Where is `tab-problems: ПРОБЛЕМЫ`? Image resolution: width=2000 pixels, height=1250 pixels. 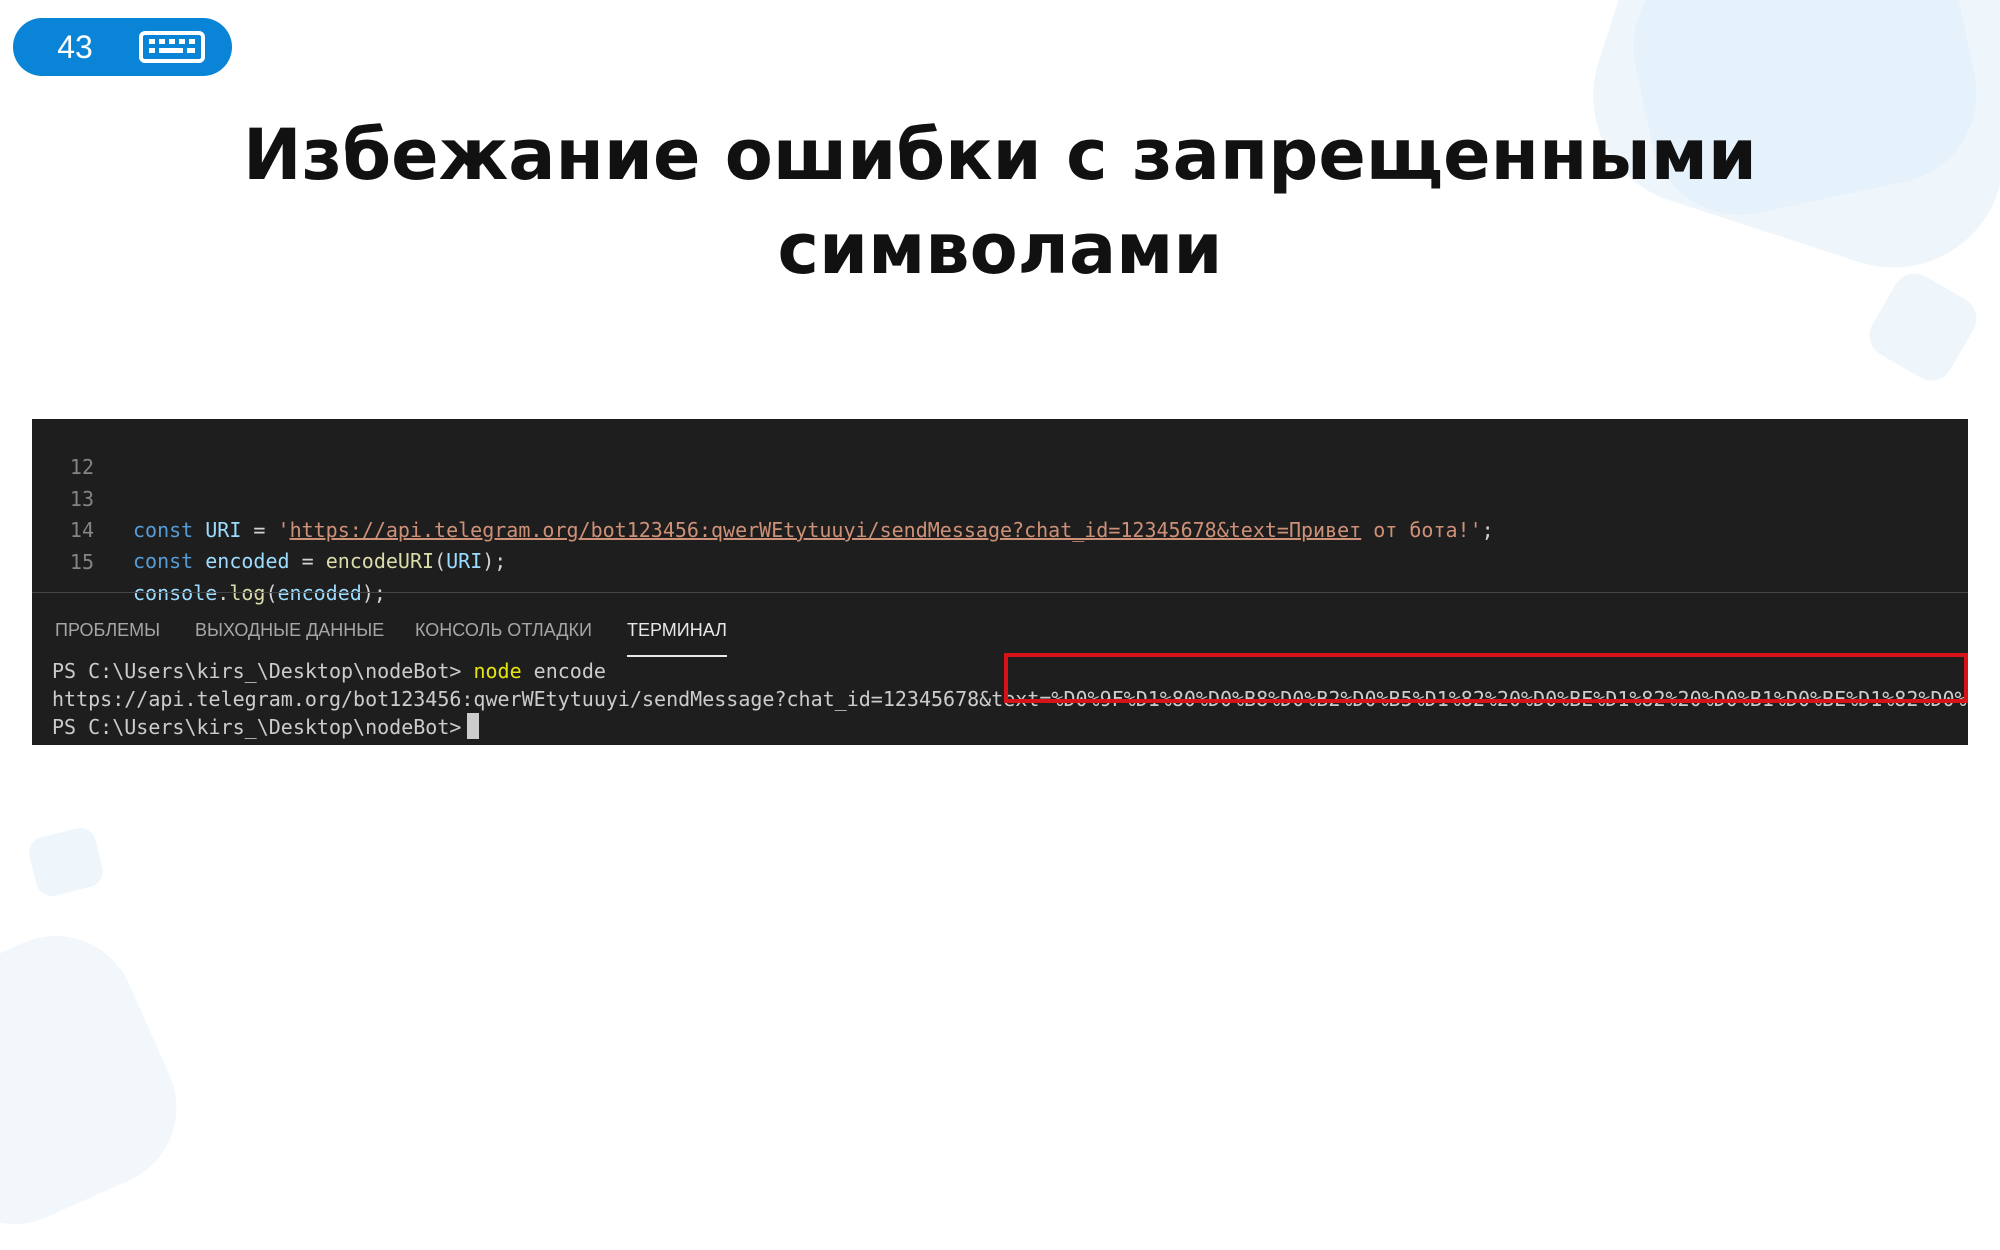 tab-problems: ПРОБЛЕМЫ is located at coordinates (107, 631).